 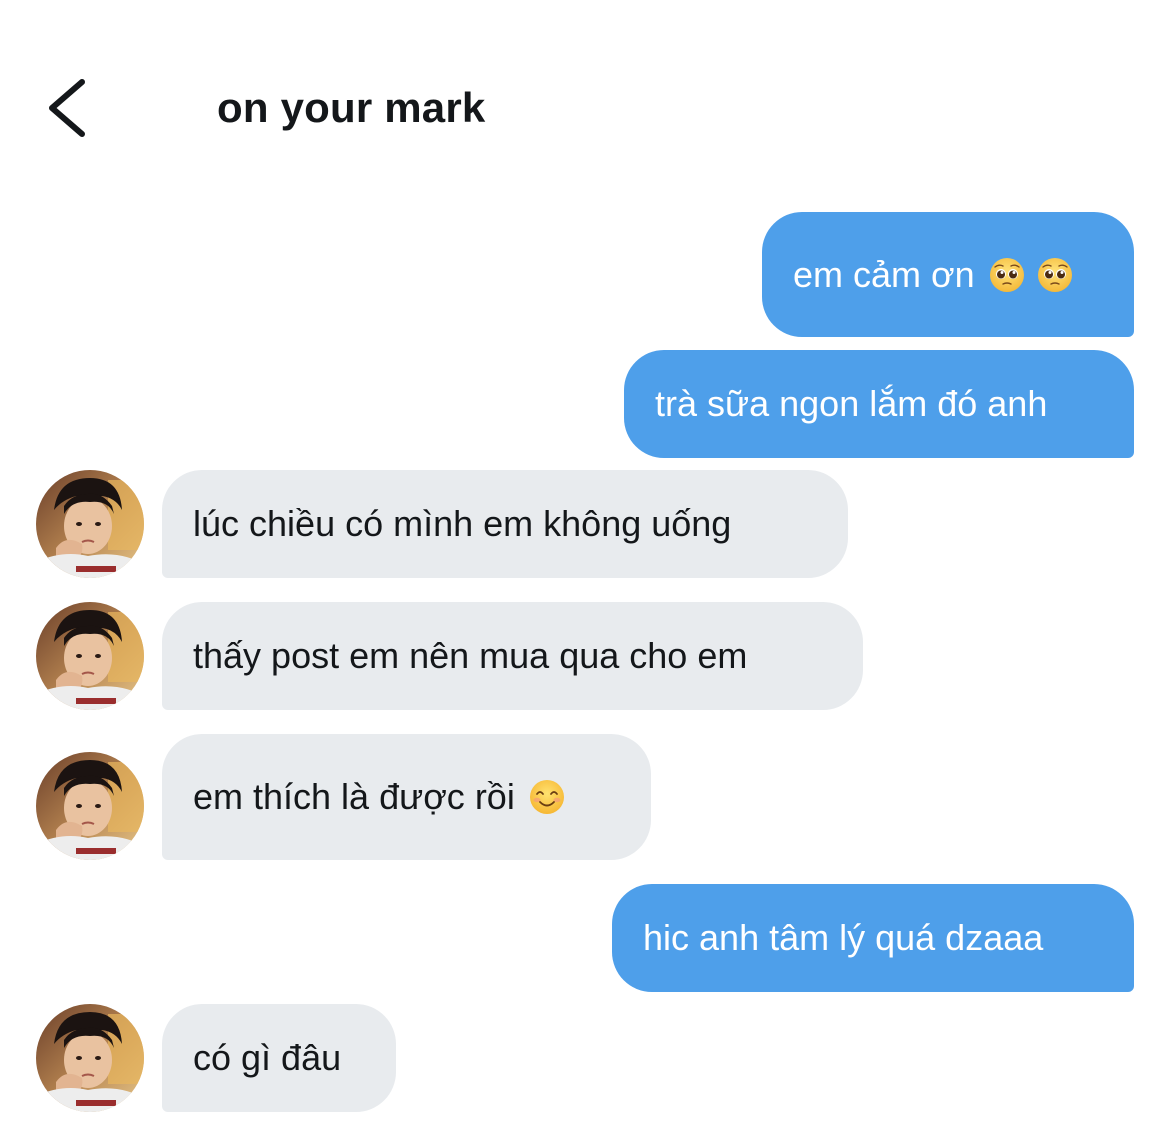 I want to click on back-button, so click(x=68, y=108).